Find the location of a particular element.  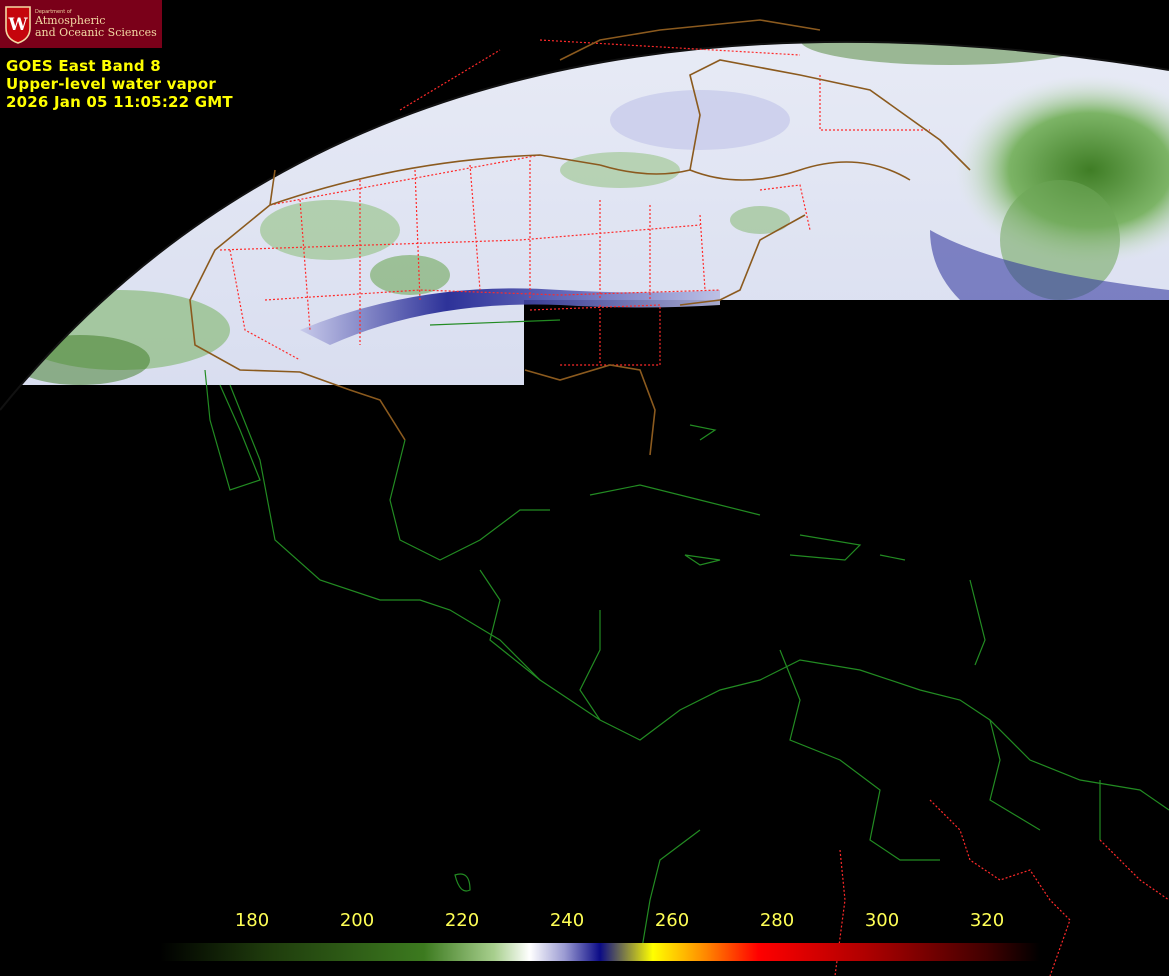

colorbar is located at coordinates (600, 952).